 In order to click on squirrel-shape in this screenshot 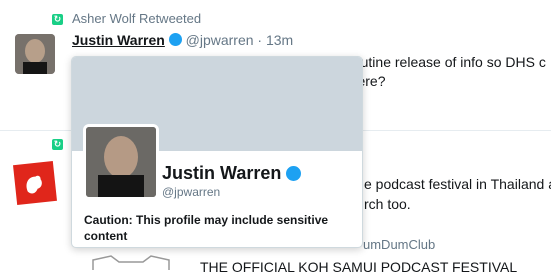, I will do `click(34, 184)`.